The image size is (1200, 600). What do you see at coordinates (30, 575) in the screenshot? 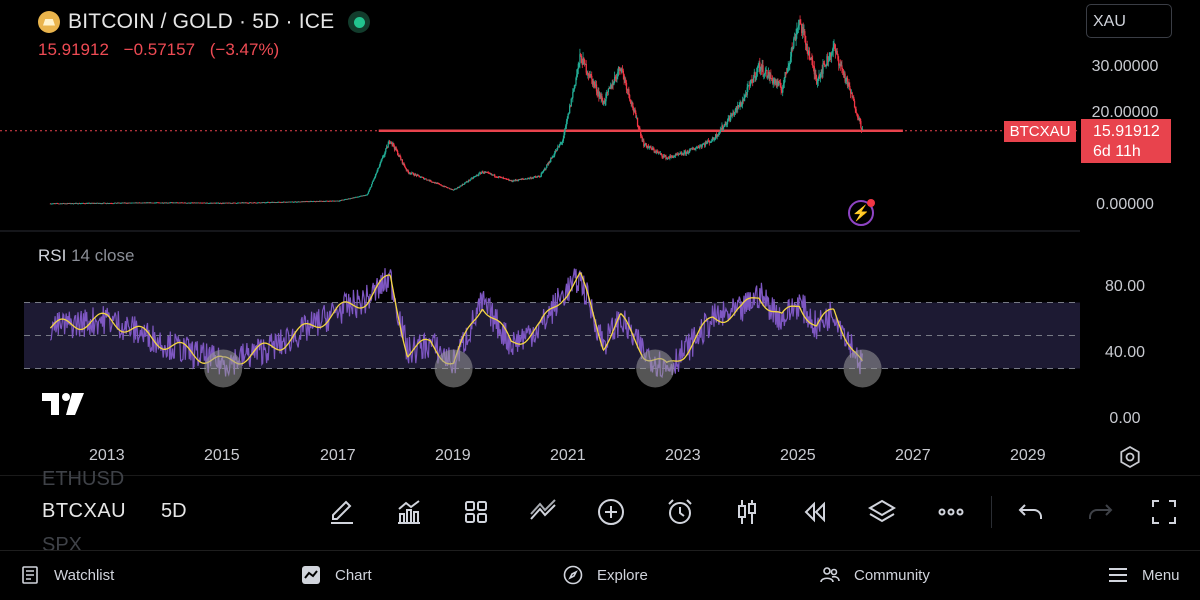
I see `watchlist-icon` at bounding box center [30, 575].